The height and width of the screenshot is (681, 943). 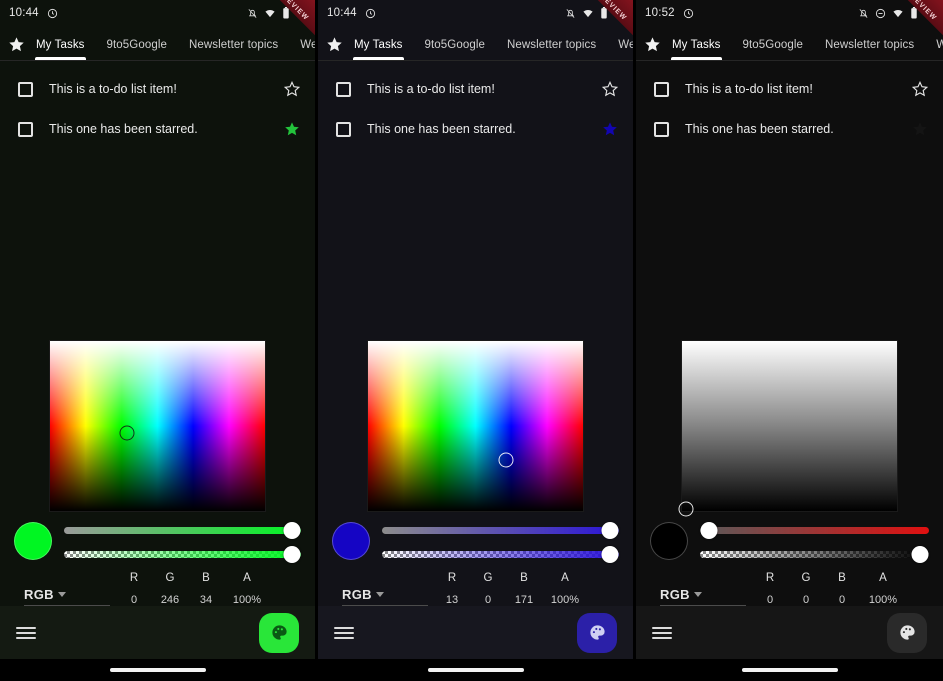 I want to click on status-time: 10:44, so click(x=342, y=13).